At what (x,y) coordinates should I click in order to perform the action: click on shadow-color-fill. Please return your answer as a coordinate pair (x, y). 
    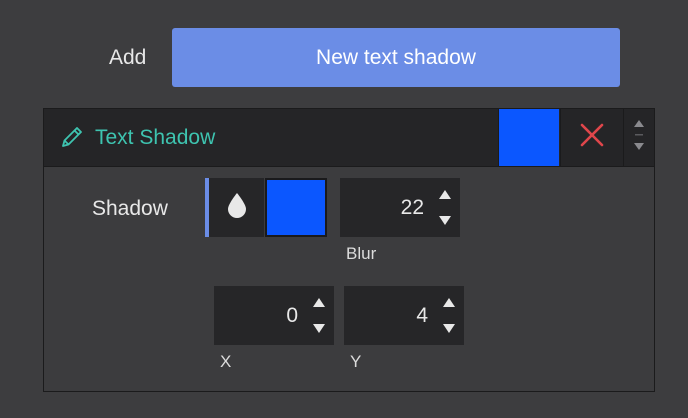
    Looking at the image, I should click on (296, 207).